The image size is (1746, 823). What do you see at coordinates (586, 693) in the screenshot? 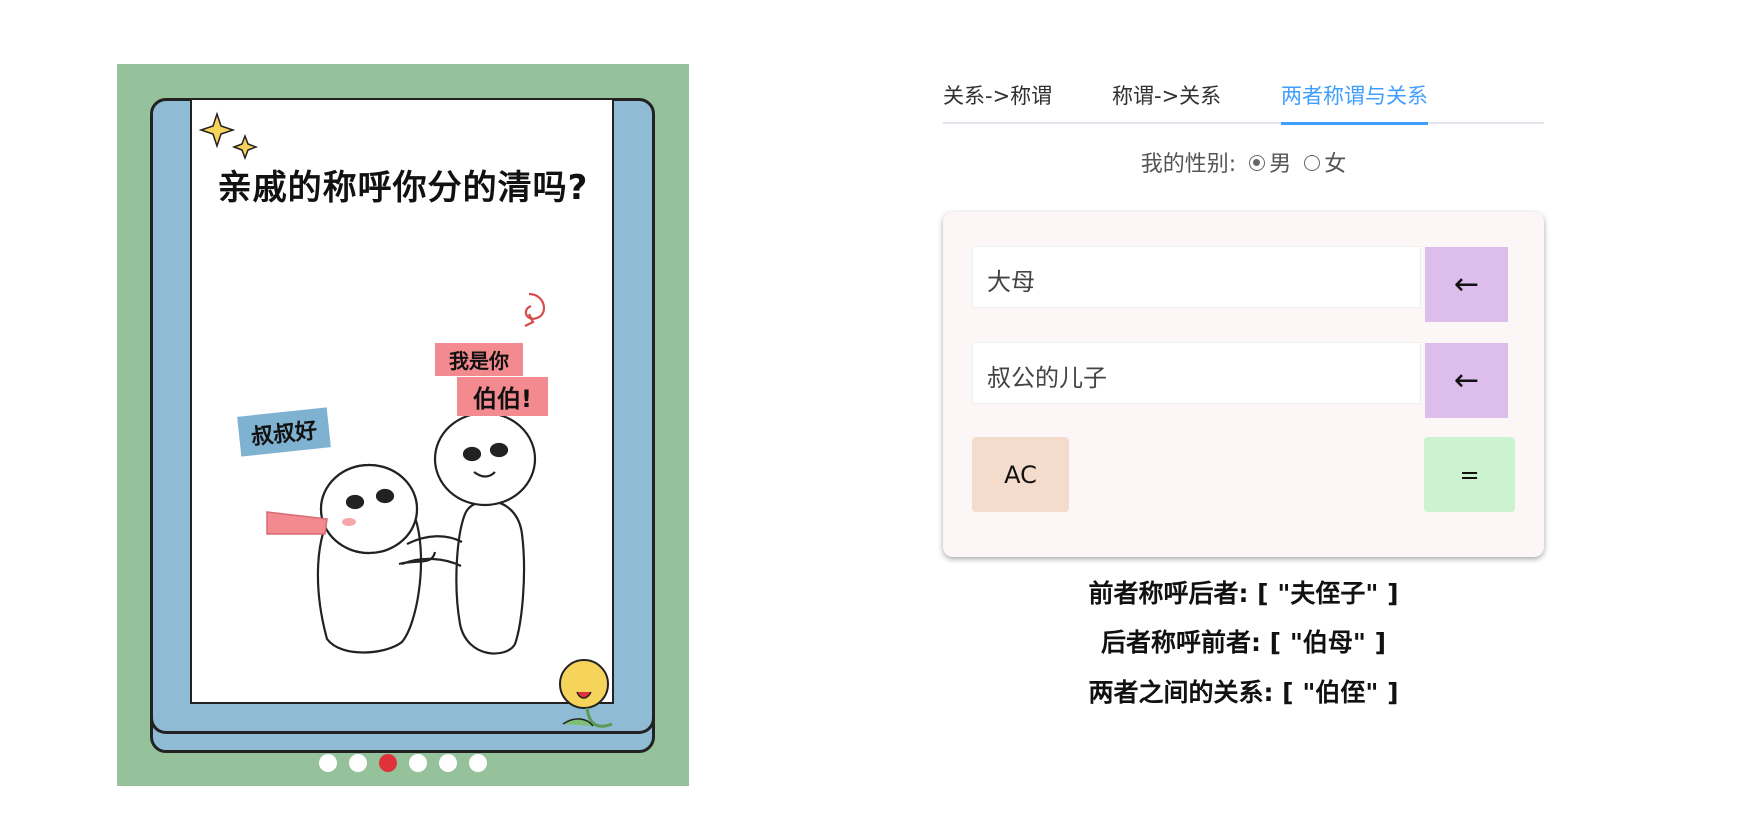
I see `flower-icon` at bounding box center [586, 693].